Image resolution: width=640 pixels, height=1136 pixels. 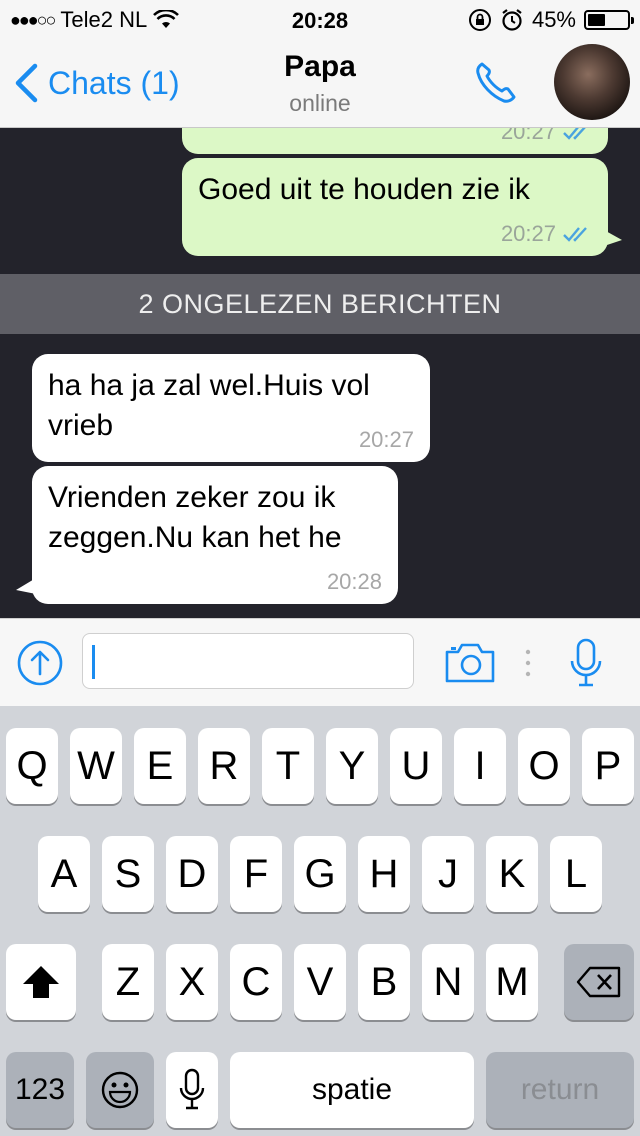 I want to click on orientation-lock-icon, so click(x=479, y=20).